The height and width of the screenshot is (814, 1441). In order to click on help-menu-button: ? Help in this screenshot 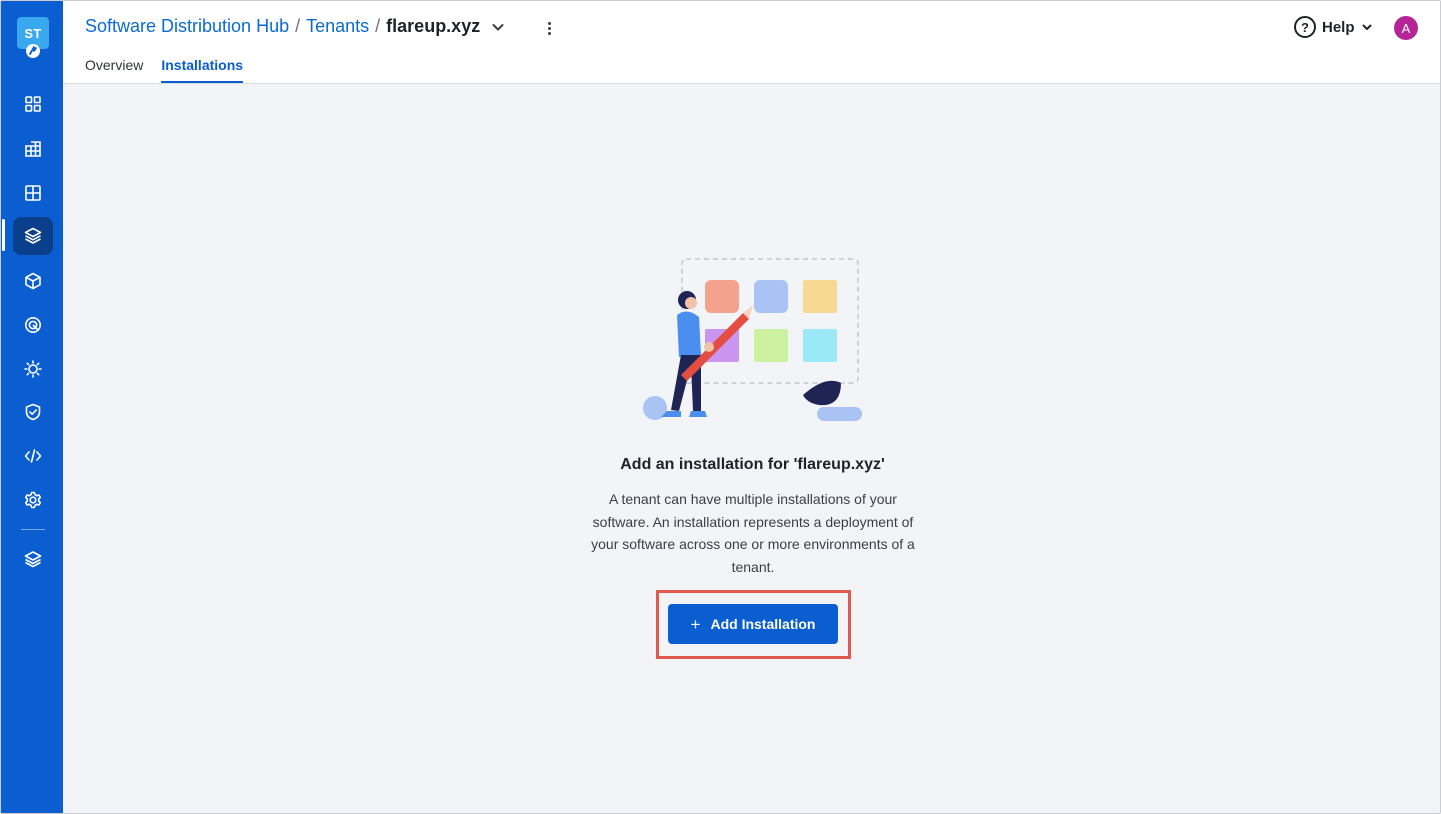, I will do `click(1333, 27)`.